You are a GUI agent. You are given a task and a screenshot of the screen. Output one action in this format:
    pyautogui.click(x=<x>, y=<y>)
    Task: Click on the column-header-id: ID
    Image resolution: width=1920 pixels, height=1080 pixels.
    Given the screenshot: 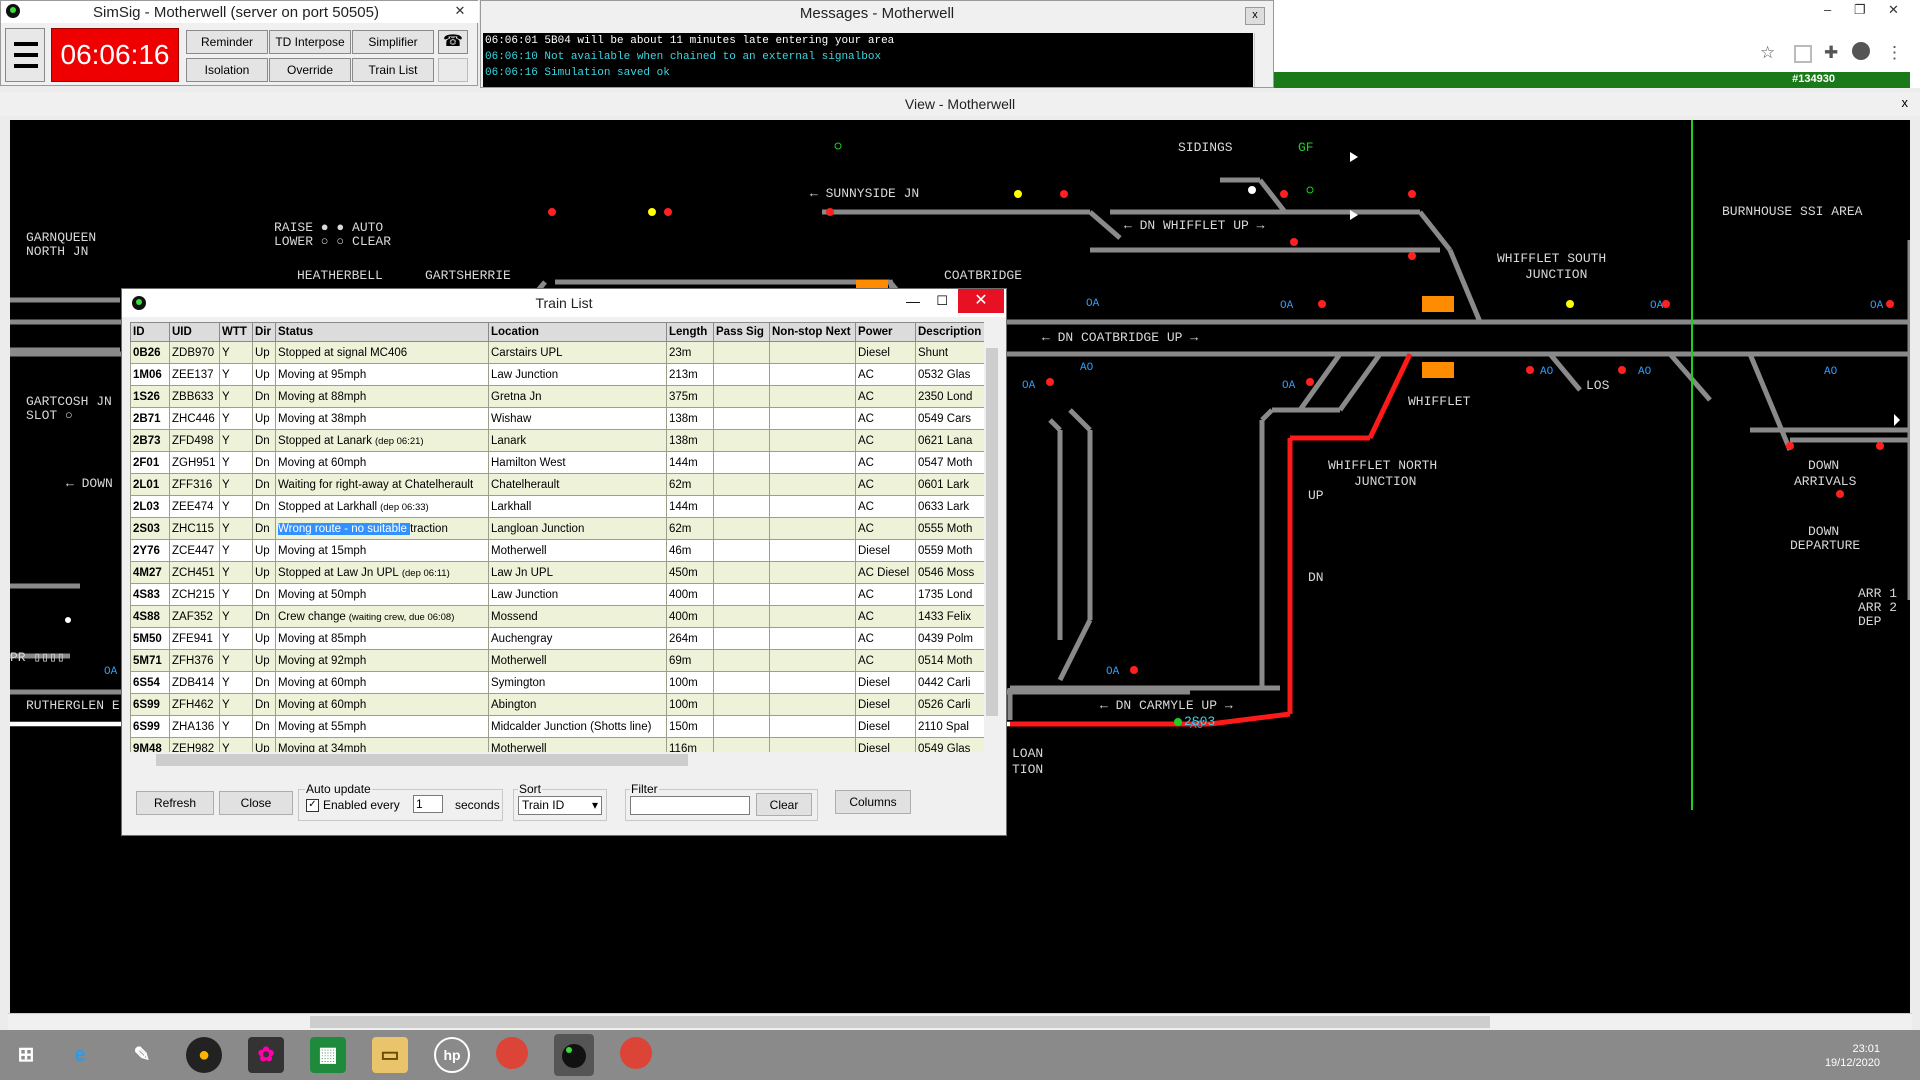 What is the action you would take?
    pyautogui.click(x=150, y=332)
    